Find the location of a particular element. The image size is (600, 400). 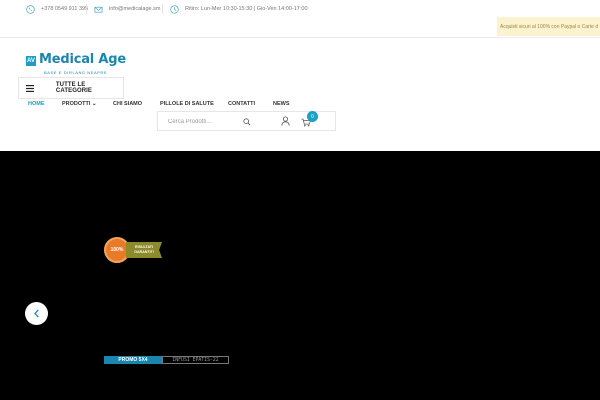

promo-code: INFUSI EPATIS-22 is located at coordinates (195, 360).